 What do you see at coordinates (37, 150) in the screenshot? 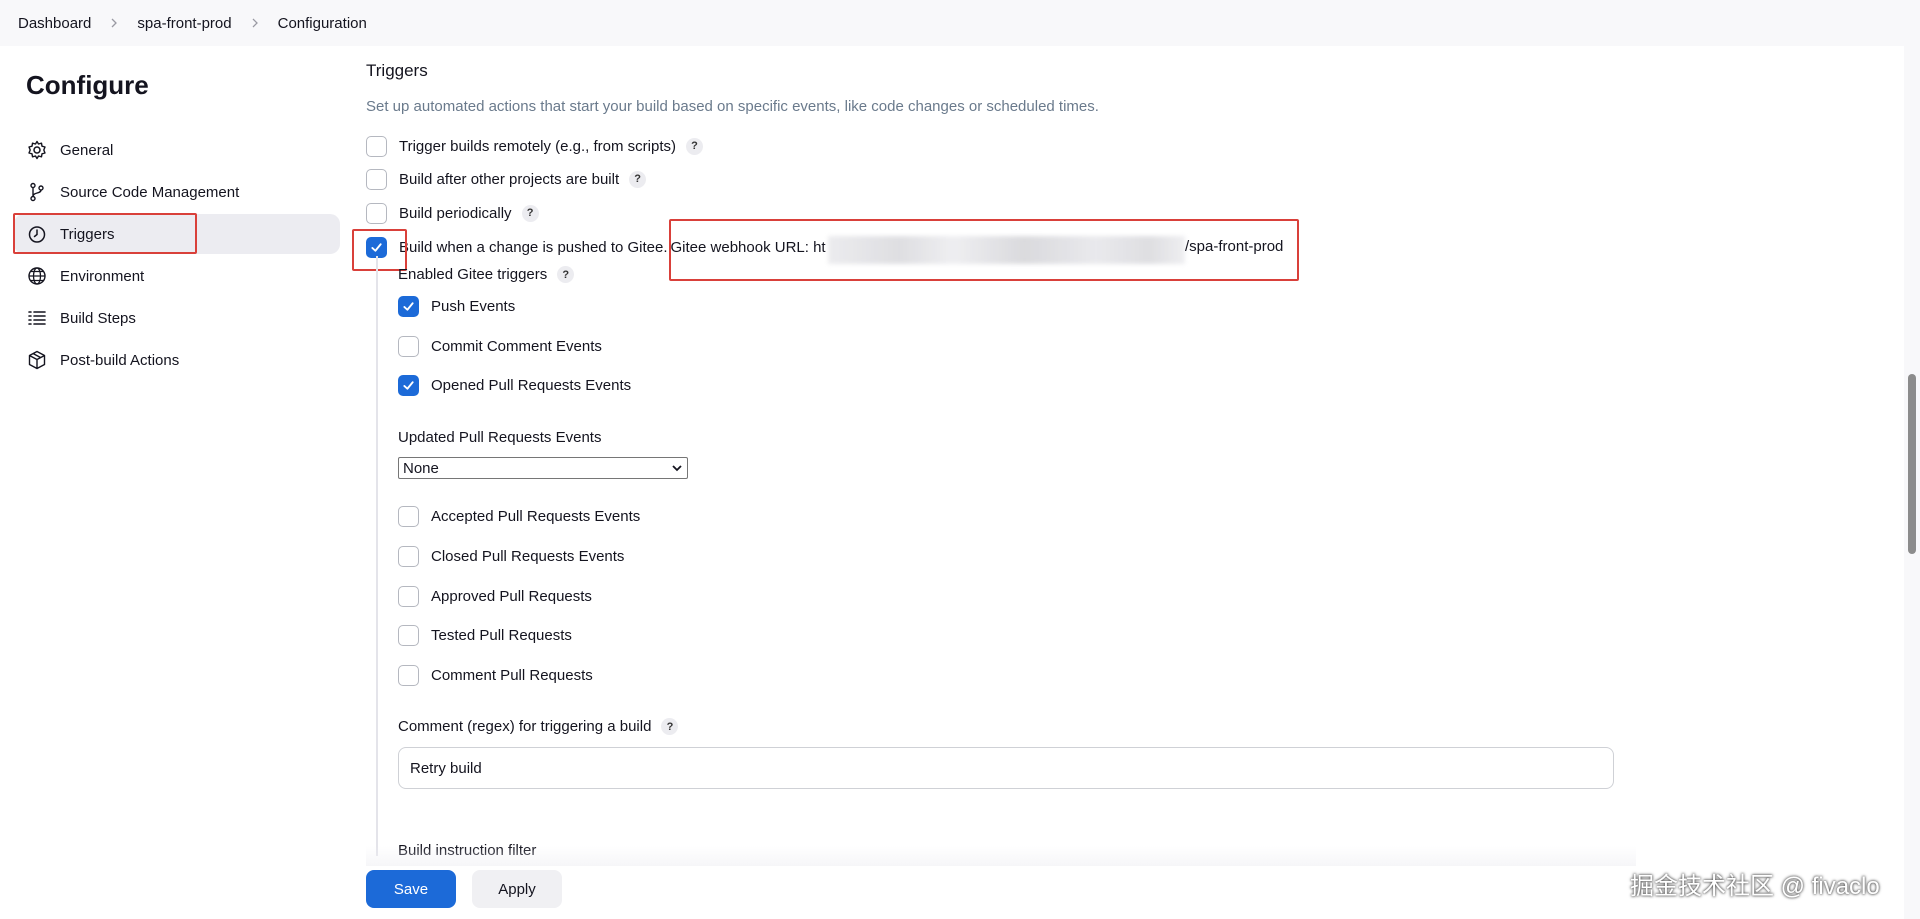
I see `gear-icon` at bounding box center [37, 150].